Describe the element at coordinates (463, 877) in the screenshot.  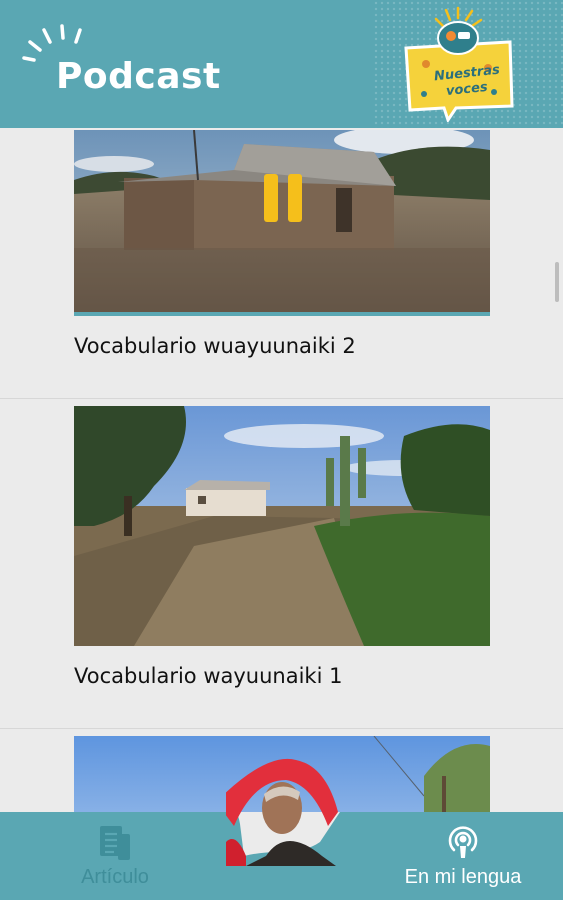
I see `tab-en-mi-lengua-label: En mi lengua` at that location.